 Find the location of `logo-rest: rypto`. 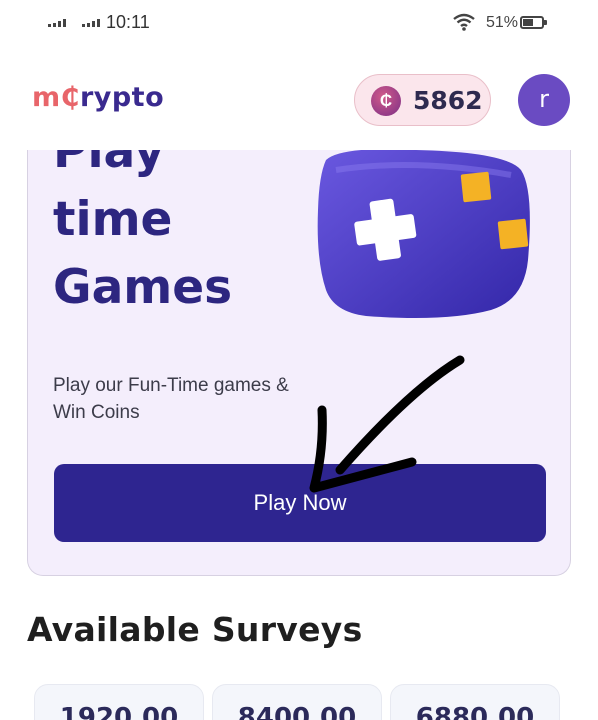

logo-rest: rypto is located at coordinates (122, 97).